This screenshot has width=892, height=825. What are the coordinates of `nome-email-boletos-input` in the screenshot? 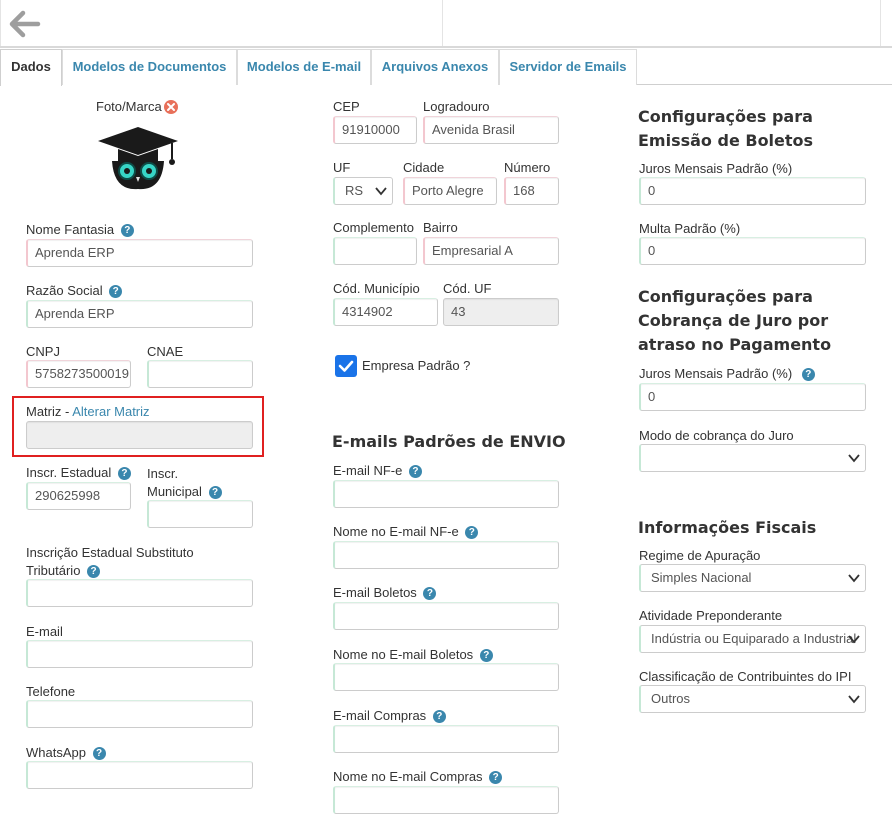 It's located at (446, 677).